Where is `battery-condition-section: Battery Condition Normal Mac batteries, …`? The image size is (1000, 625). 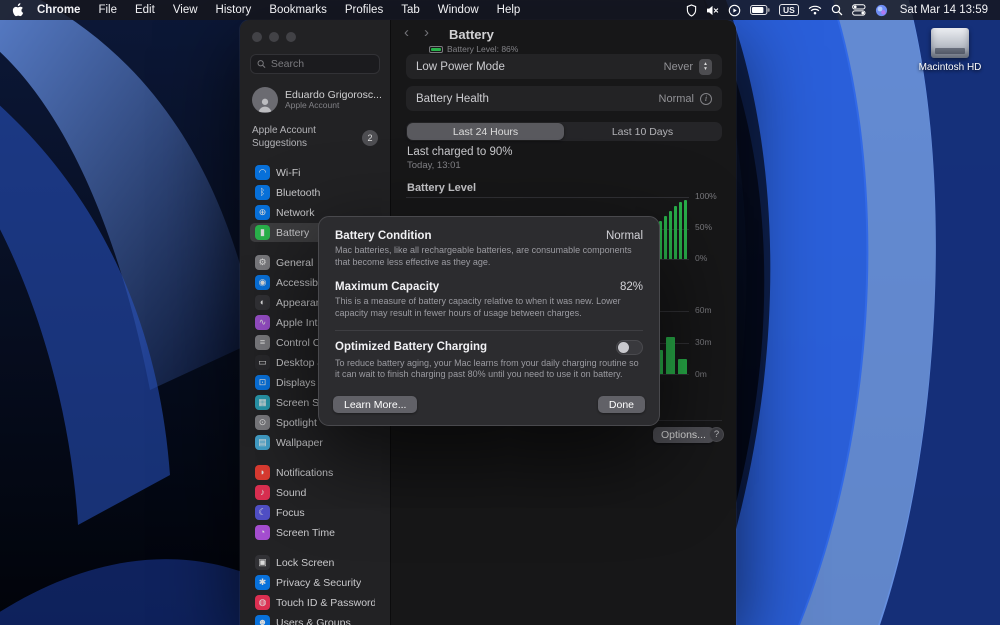
battery-condition-section: Battery Condition Normal Mac batteries, … is located at coordinates (489, 249).